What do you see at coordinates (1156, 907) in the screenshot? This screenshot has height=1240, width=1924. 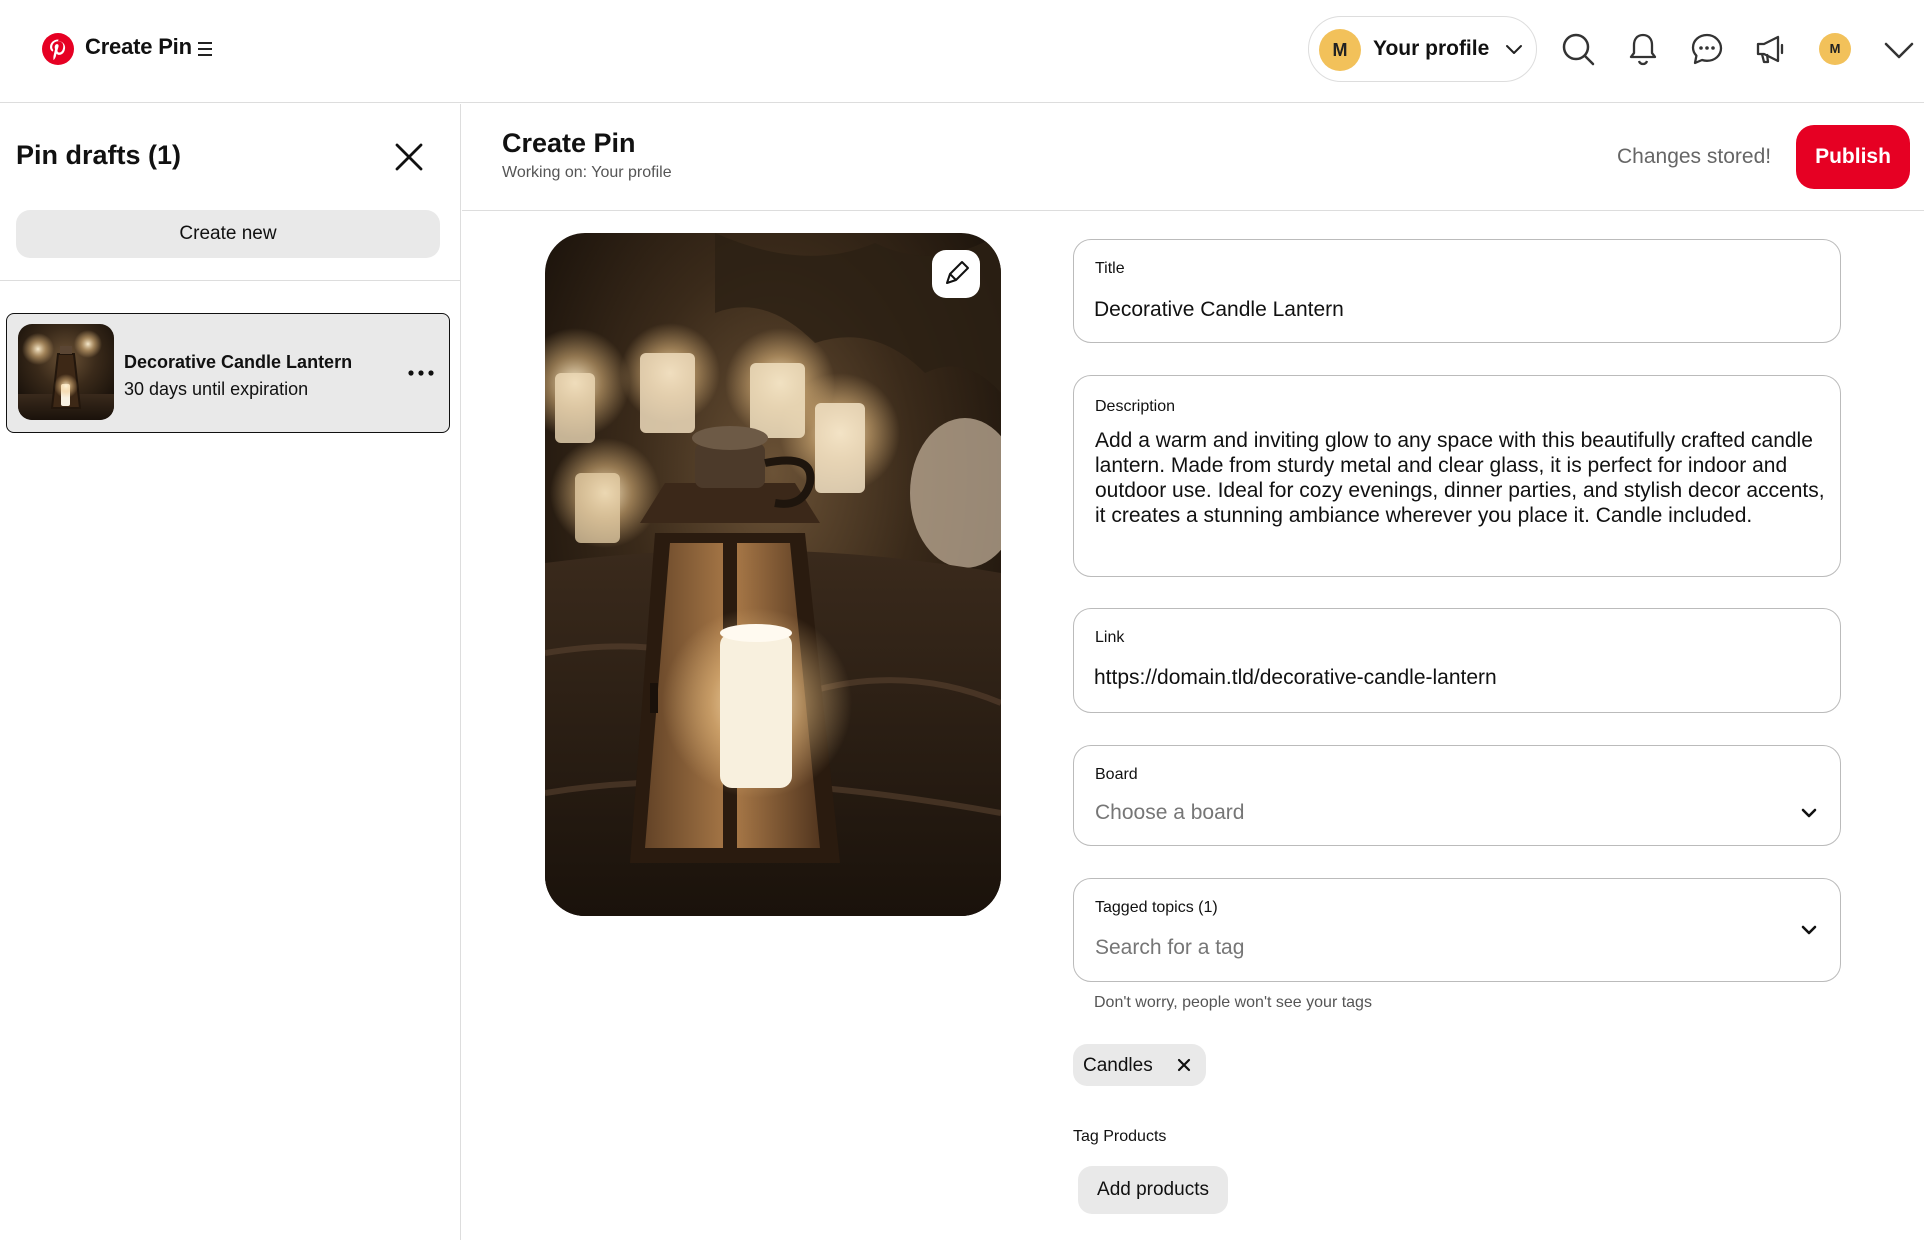 I see `tagged-topics-label: Tagged topics (1)` at bounding box center [1156, 907].